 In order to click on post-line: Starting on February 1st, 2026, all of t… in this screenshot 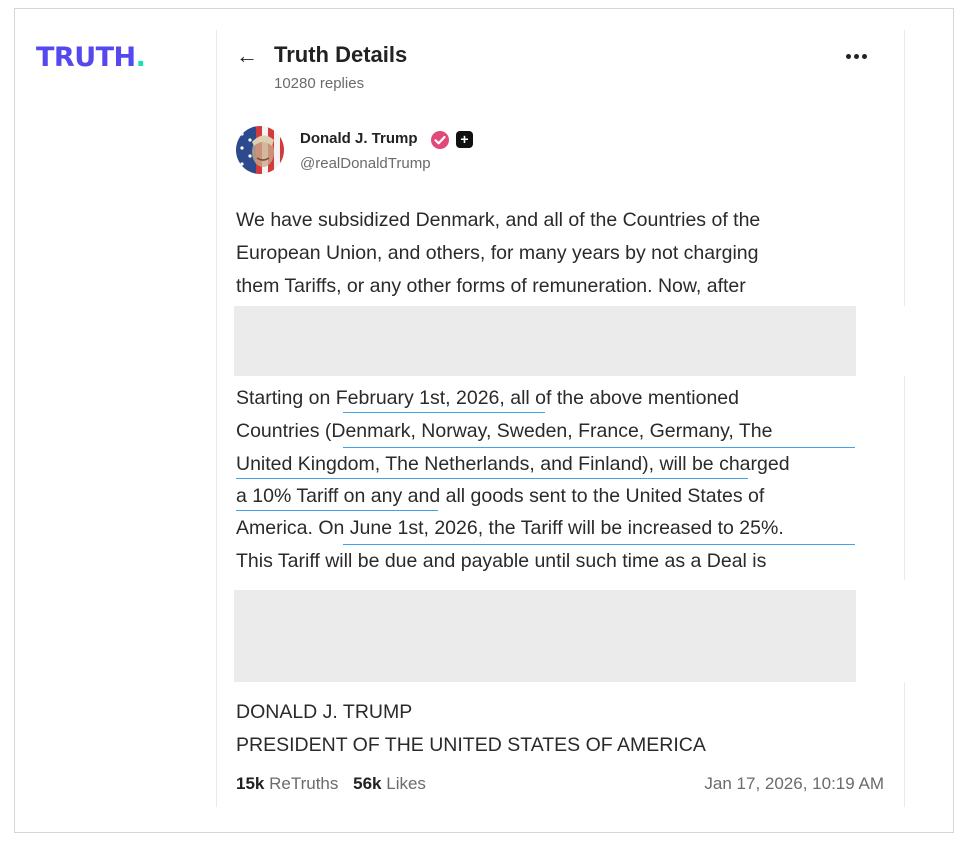, I will do `click(487, 398)`.